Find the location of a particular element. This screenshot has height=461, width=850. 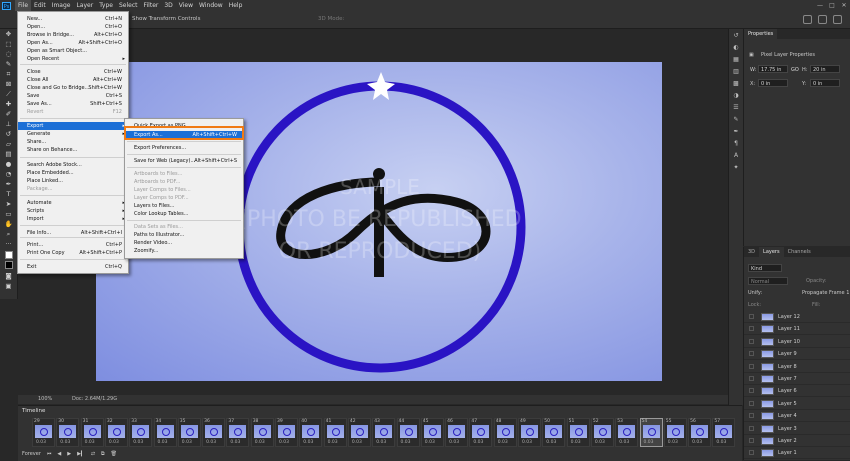

width-field: 17.75 in is located at coordinates (773, 69).